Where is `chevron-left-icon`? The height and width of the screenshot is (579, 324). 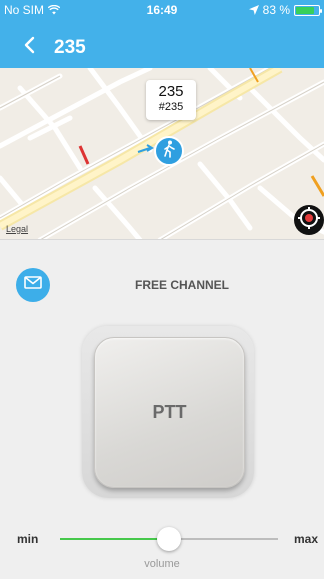 chevron-left-icon is located at coordinates (29, 47).